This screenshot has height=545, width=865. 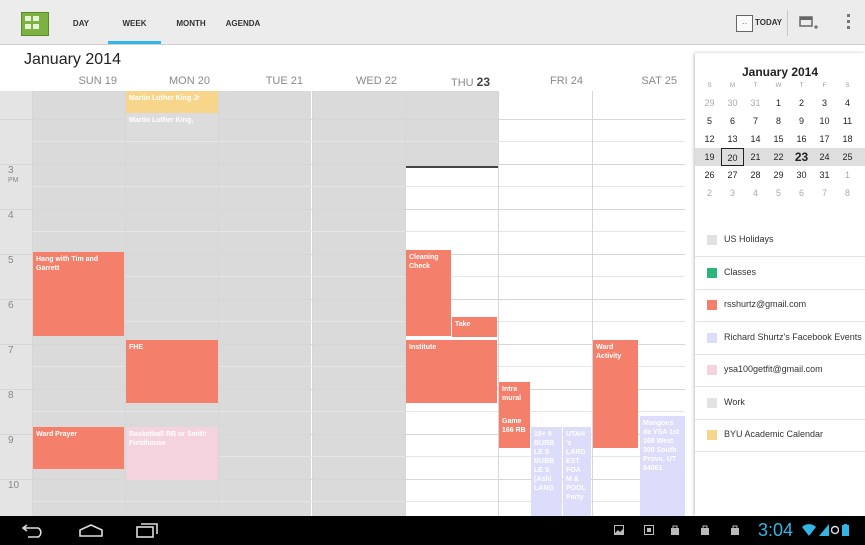 What do you see at coordinates (809, 530) in the screenshot?
I see `wifi-icon` at bounding box center [809, 530].